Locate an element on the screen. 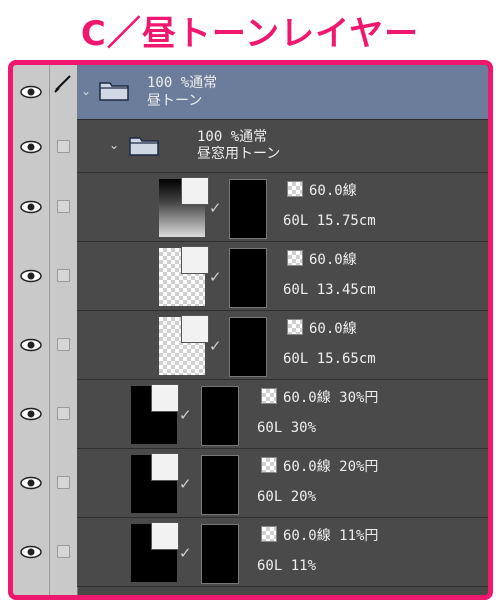 Image resolution: width=500 pixels, height=604 pixels. layer-row-folder-2: ⌄ 100 %通常 昼窓用トーン is located at coordinates (250, 146).